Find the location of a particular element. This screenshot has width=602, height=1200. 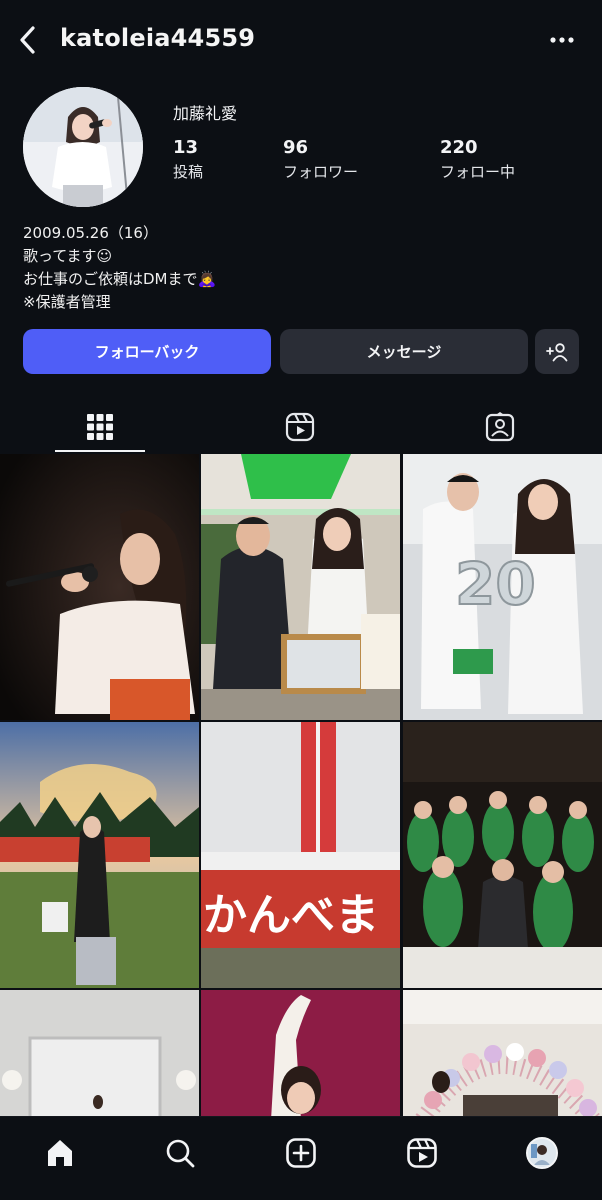

display-name: 加藤礼愛 is located at coordinates (205, 113).